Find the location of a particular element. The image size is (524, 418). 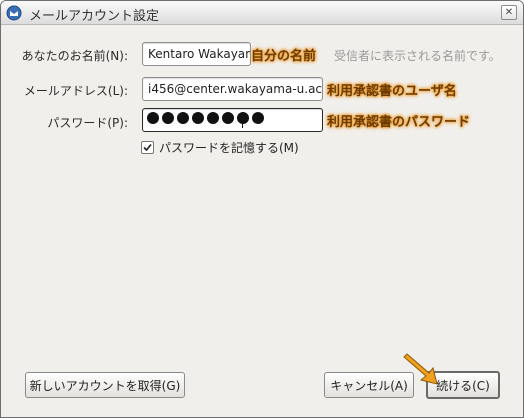

remember-password-label: パスワードを記憶する(M) is located at coordinates (229, 148).